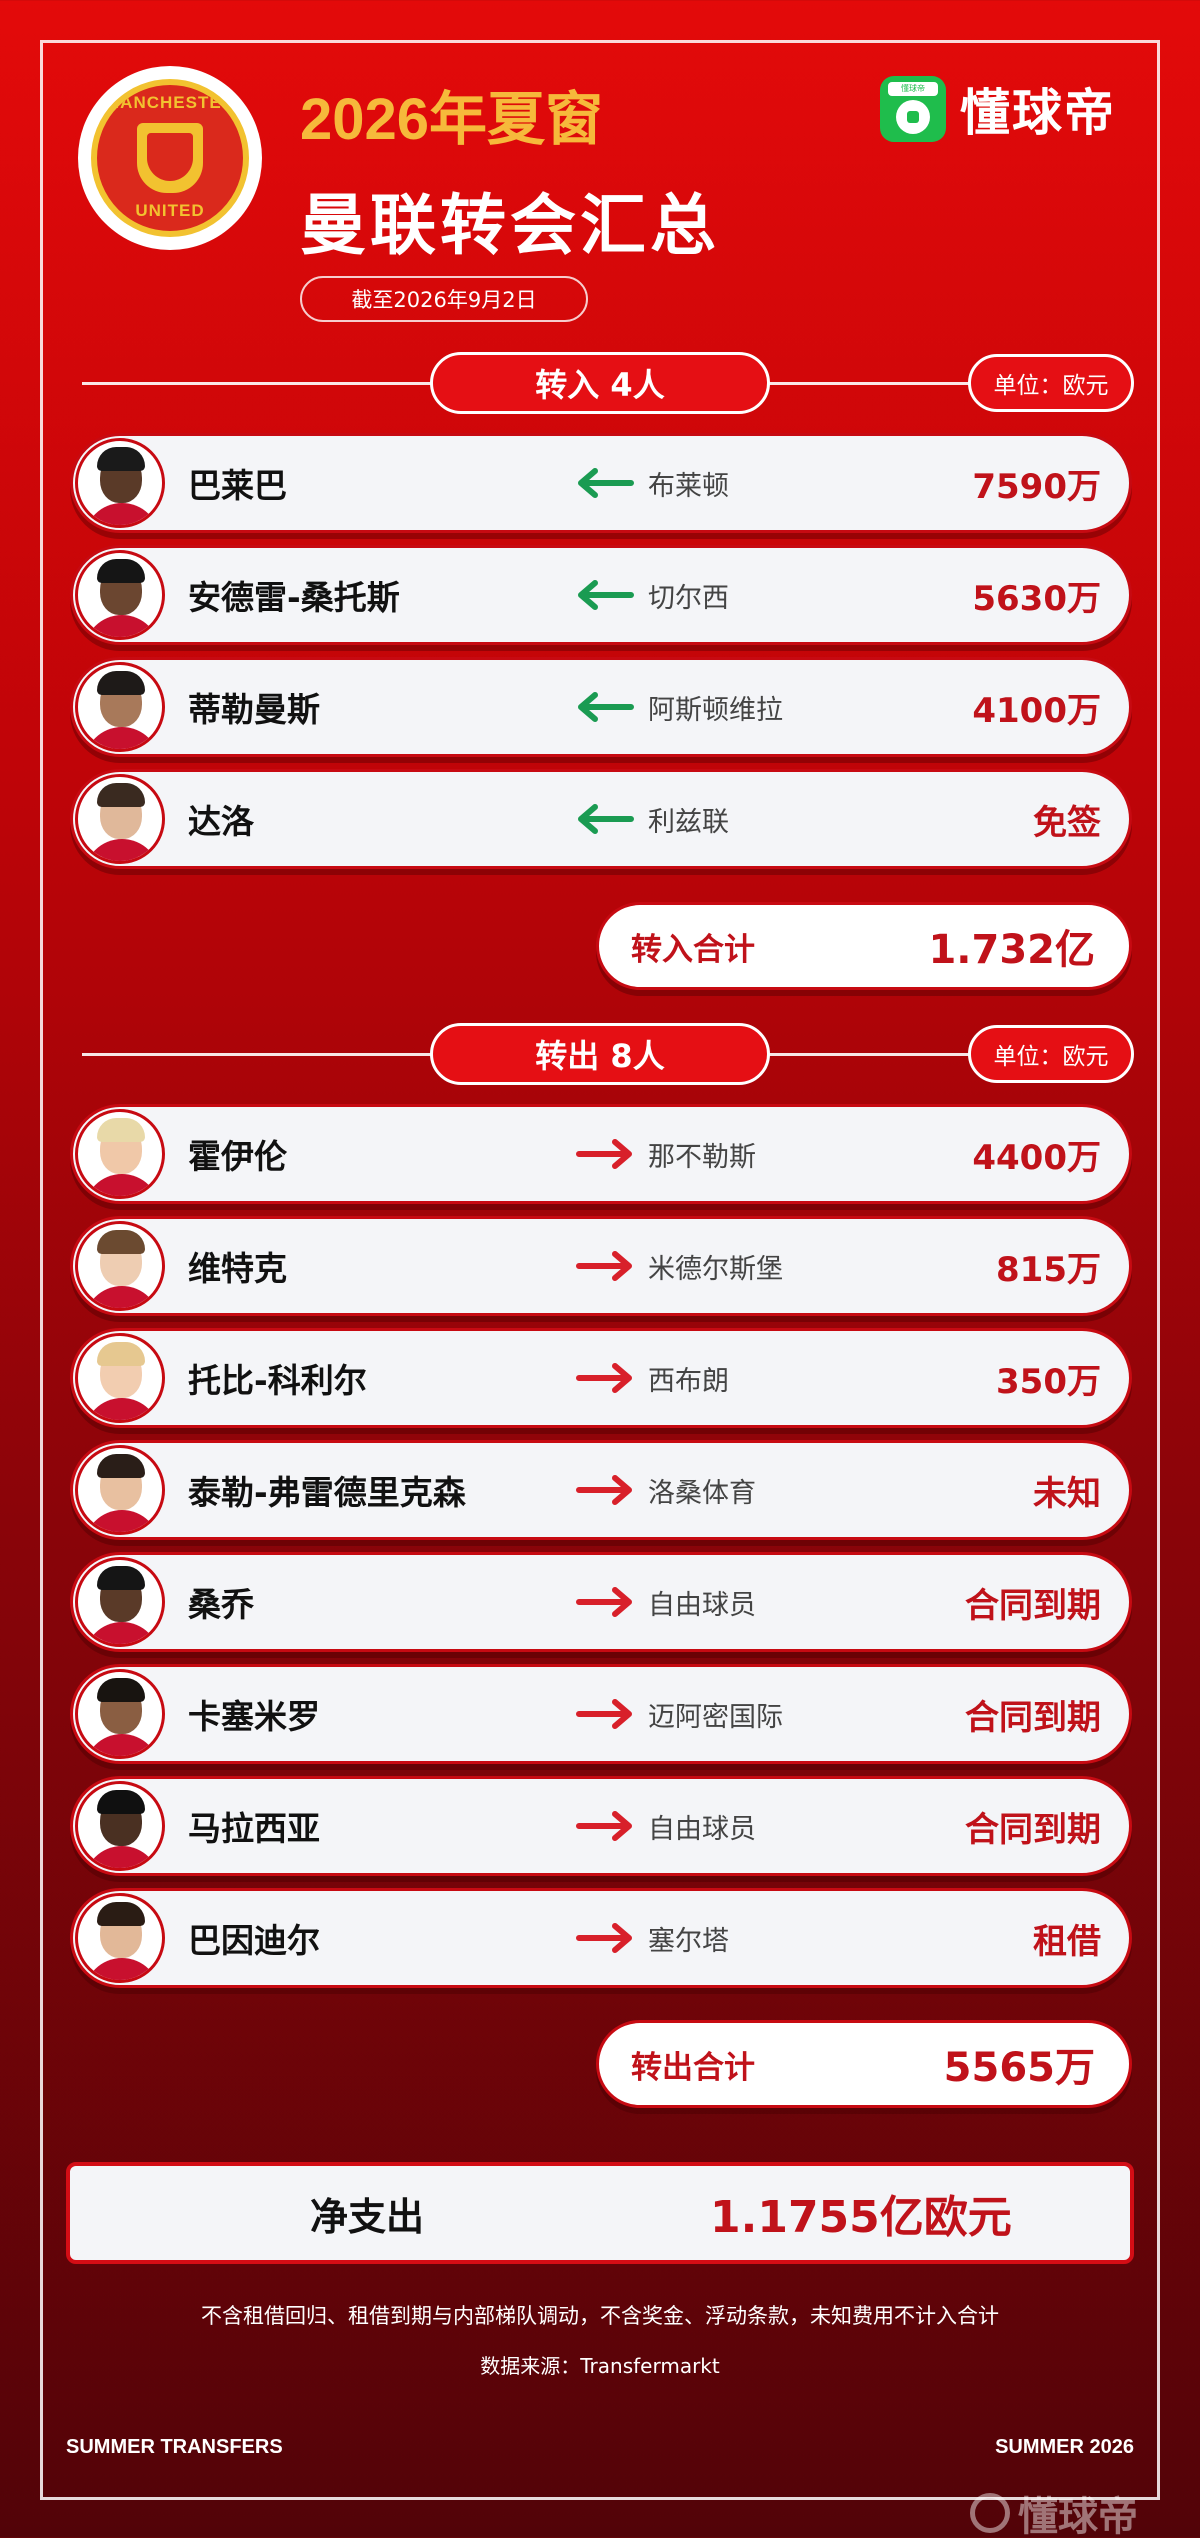  Describe the element at coordinates (1036, 486) in the screenshot. I see `transfer-fee: 7590万` at that location.